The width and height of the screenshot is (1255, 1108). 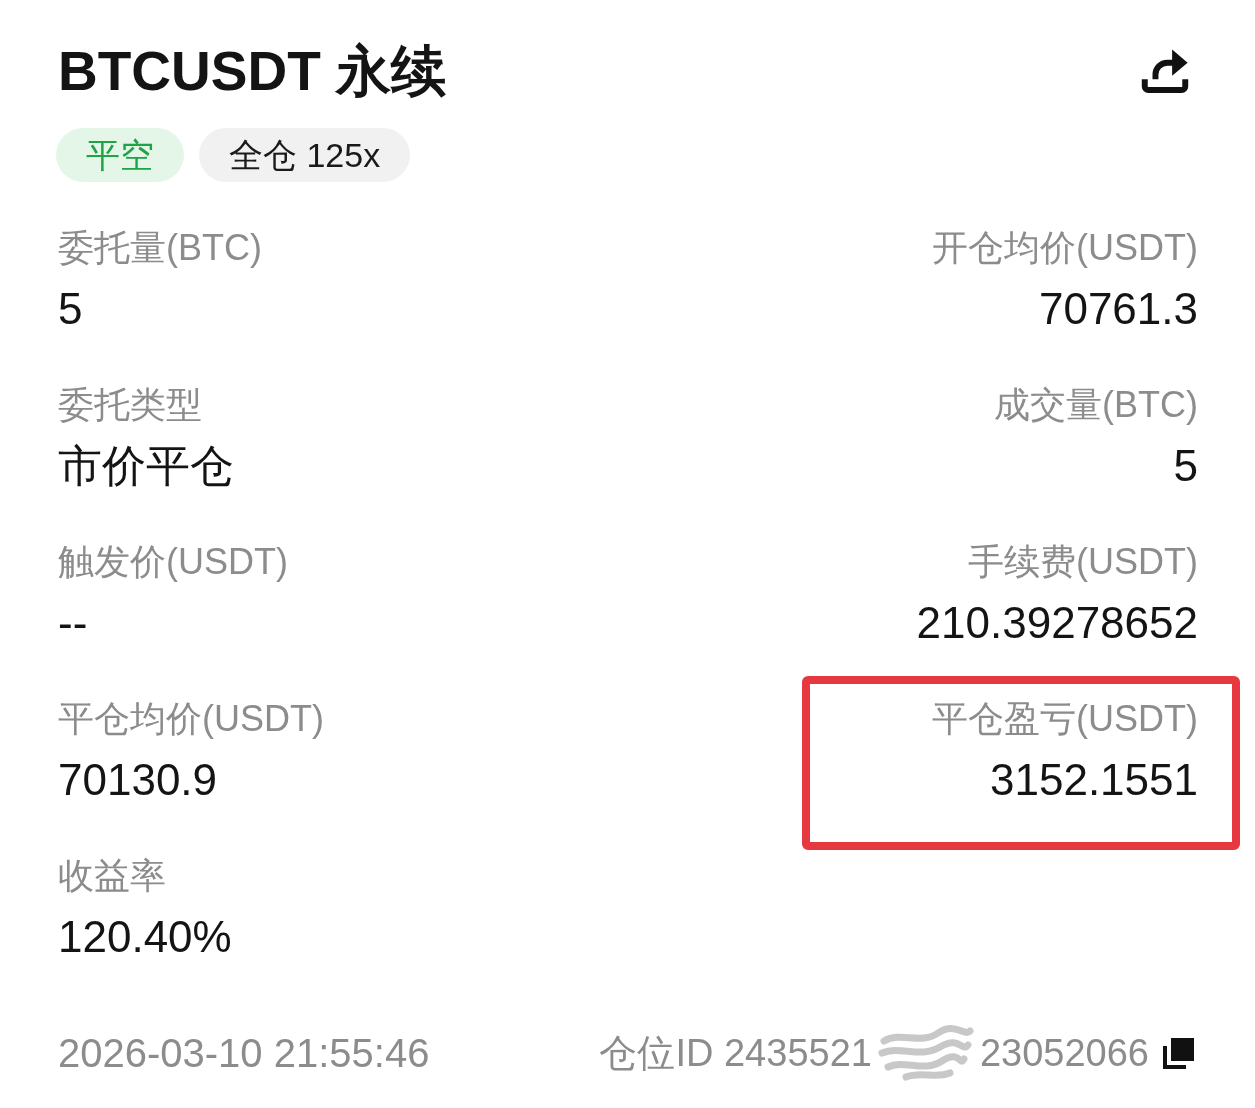 What do you see at coordinates (1179, 1053) in the screenshot?
I see `copy-icon` at bounding box center [1179, 1053].